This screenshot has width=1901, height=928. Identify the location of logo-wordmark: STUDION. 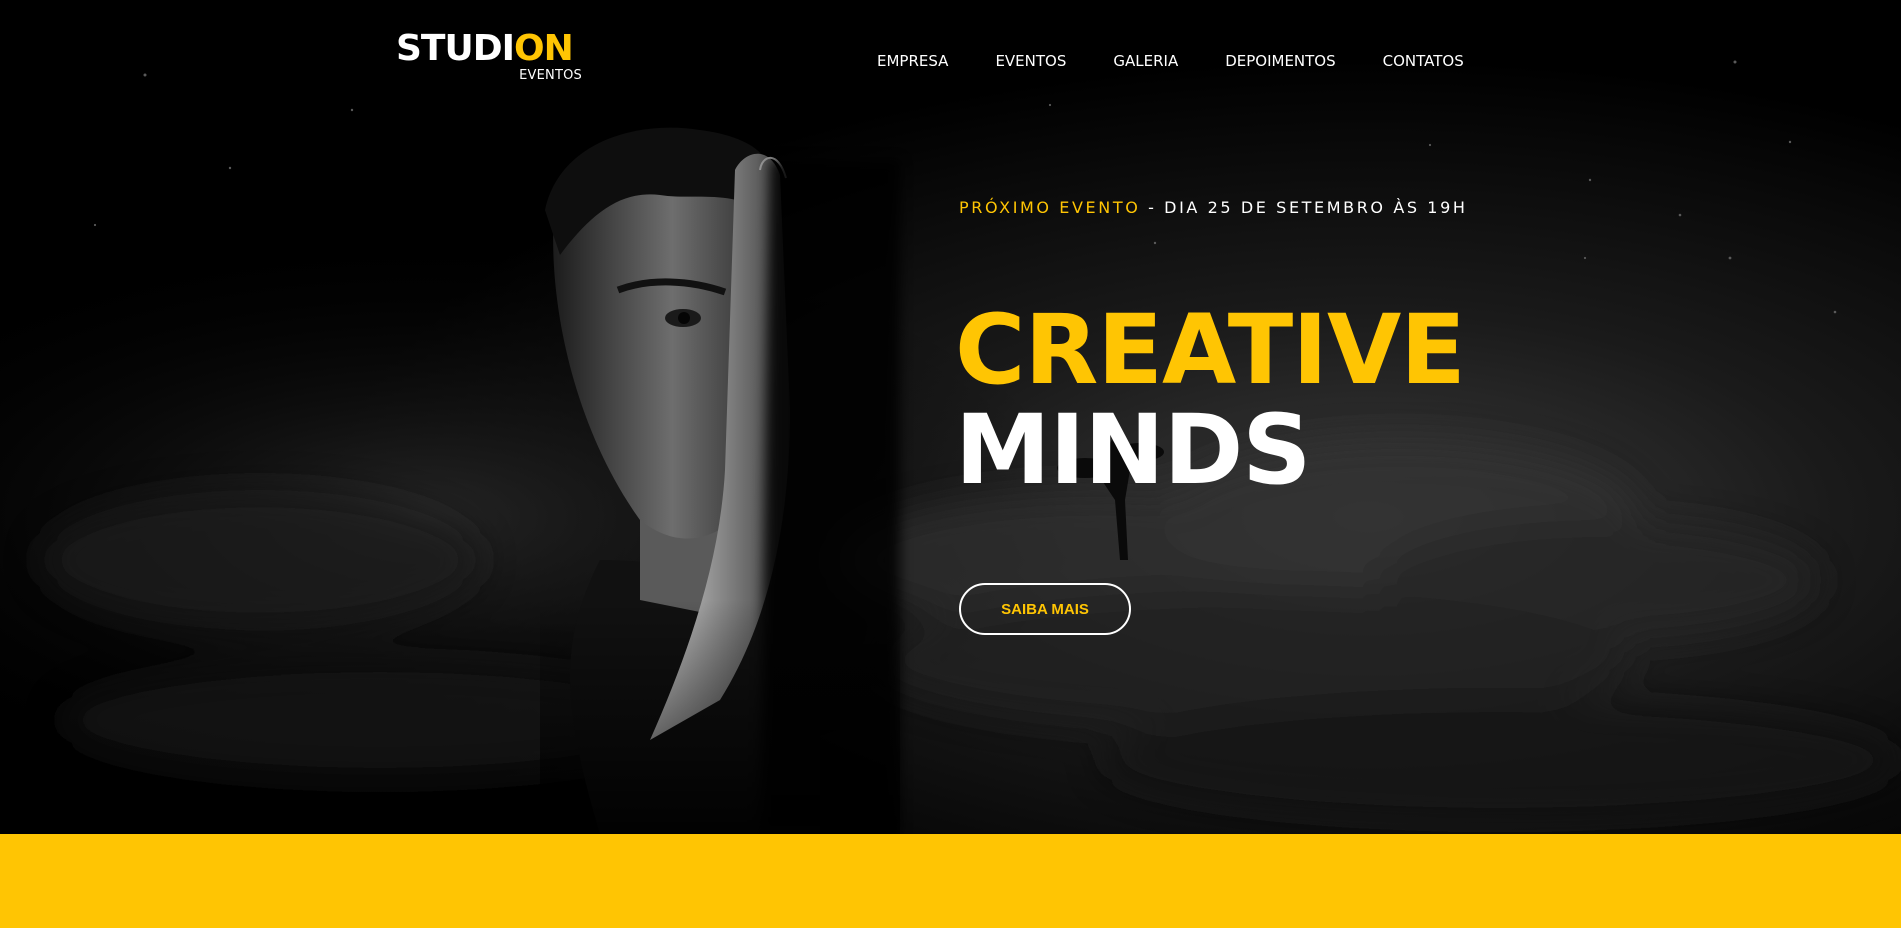
(485, 48).